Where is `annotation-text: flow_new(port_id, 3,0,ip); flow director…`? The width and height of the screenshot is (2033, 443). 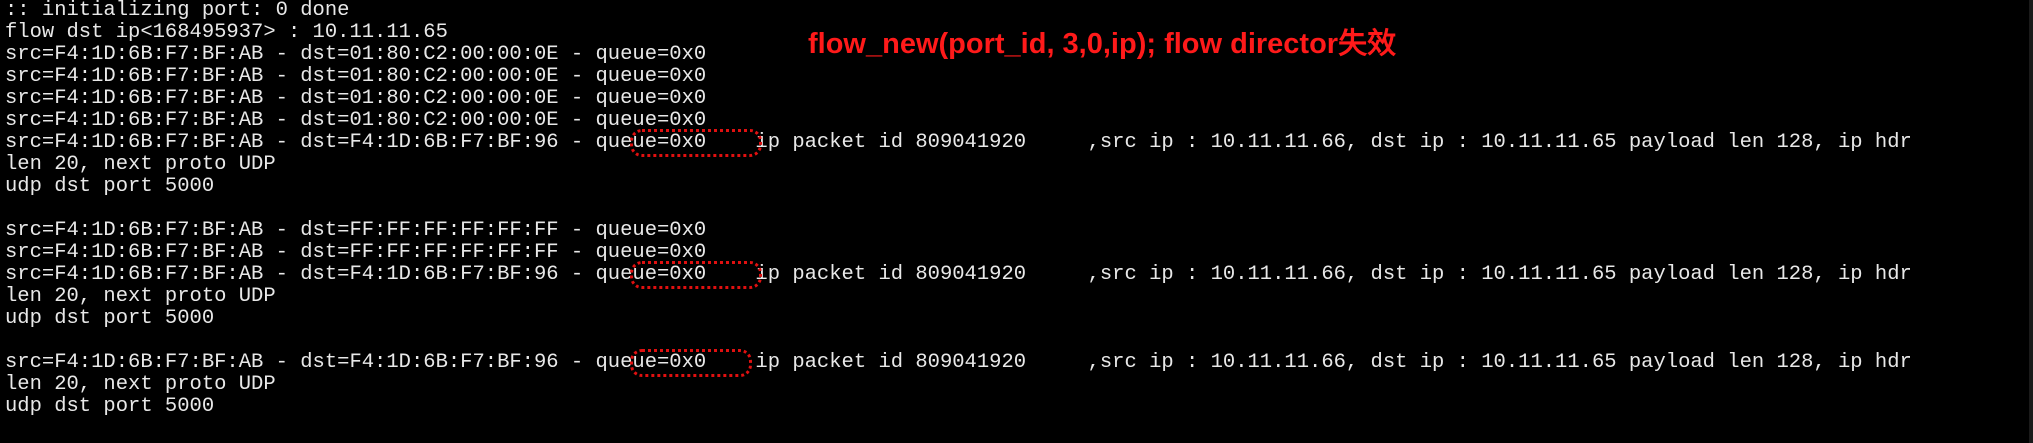 annotation-text: flow_new(port_id, 3,0,ip); flow director… is located at coordinates (1102, 44).